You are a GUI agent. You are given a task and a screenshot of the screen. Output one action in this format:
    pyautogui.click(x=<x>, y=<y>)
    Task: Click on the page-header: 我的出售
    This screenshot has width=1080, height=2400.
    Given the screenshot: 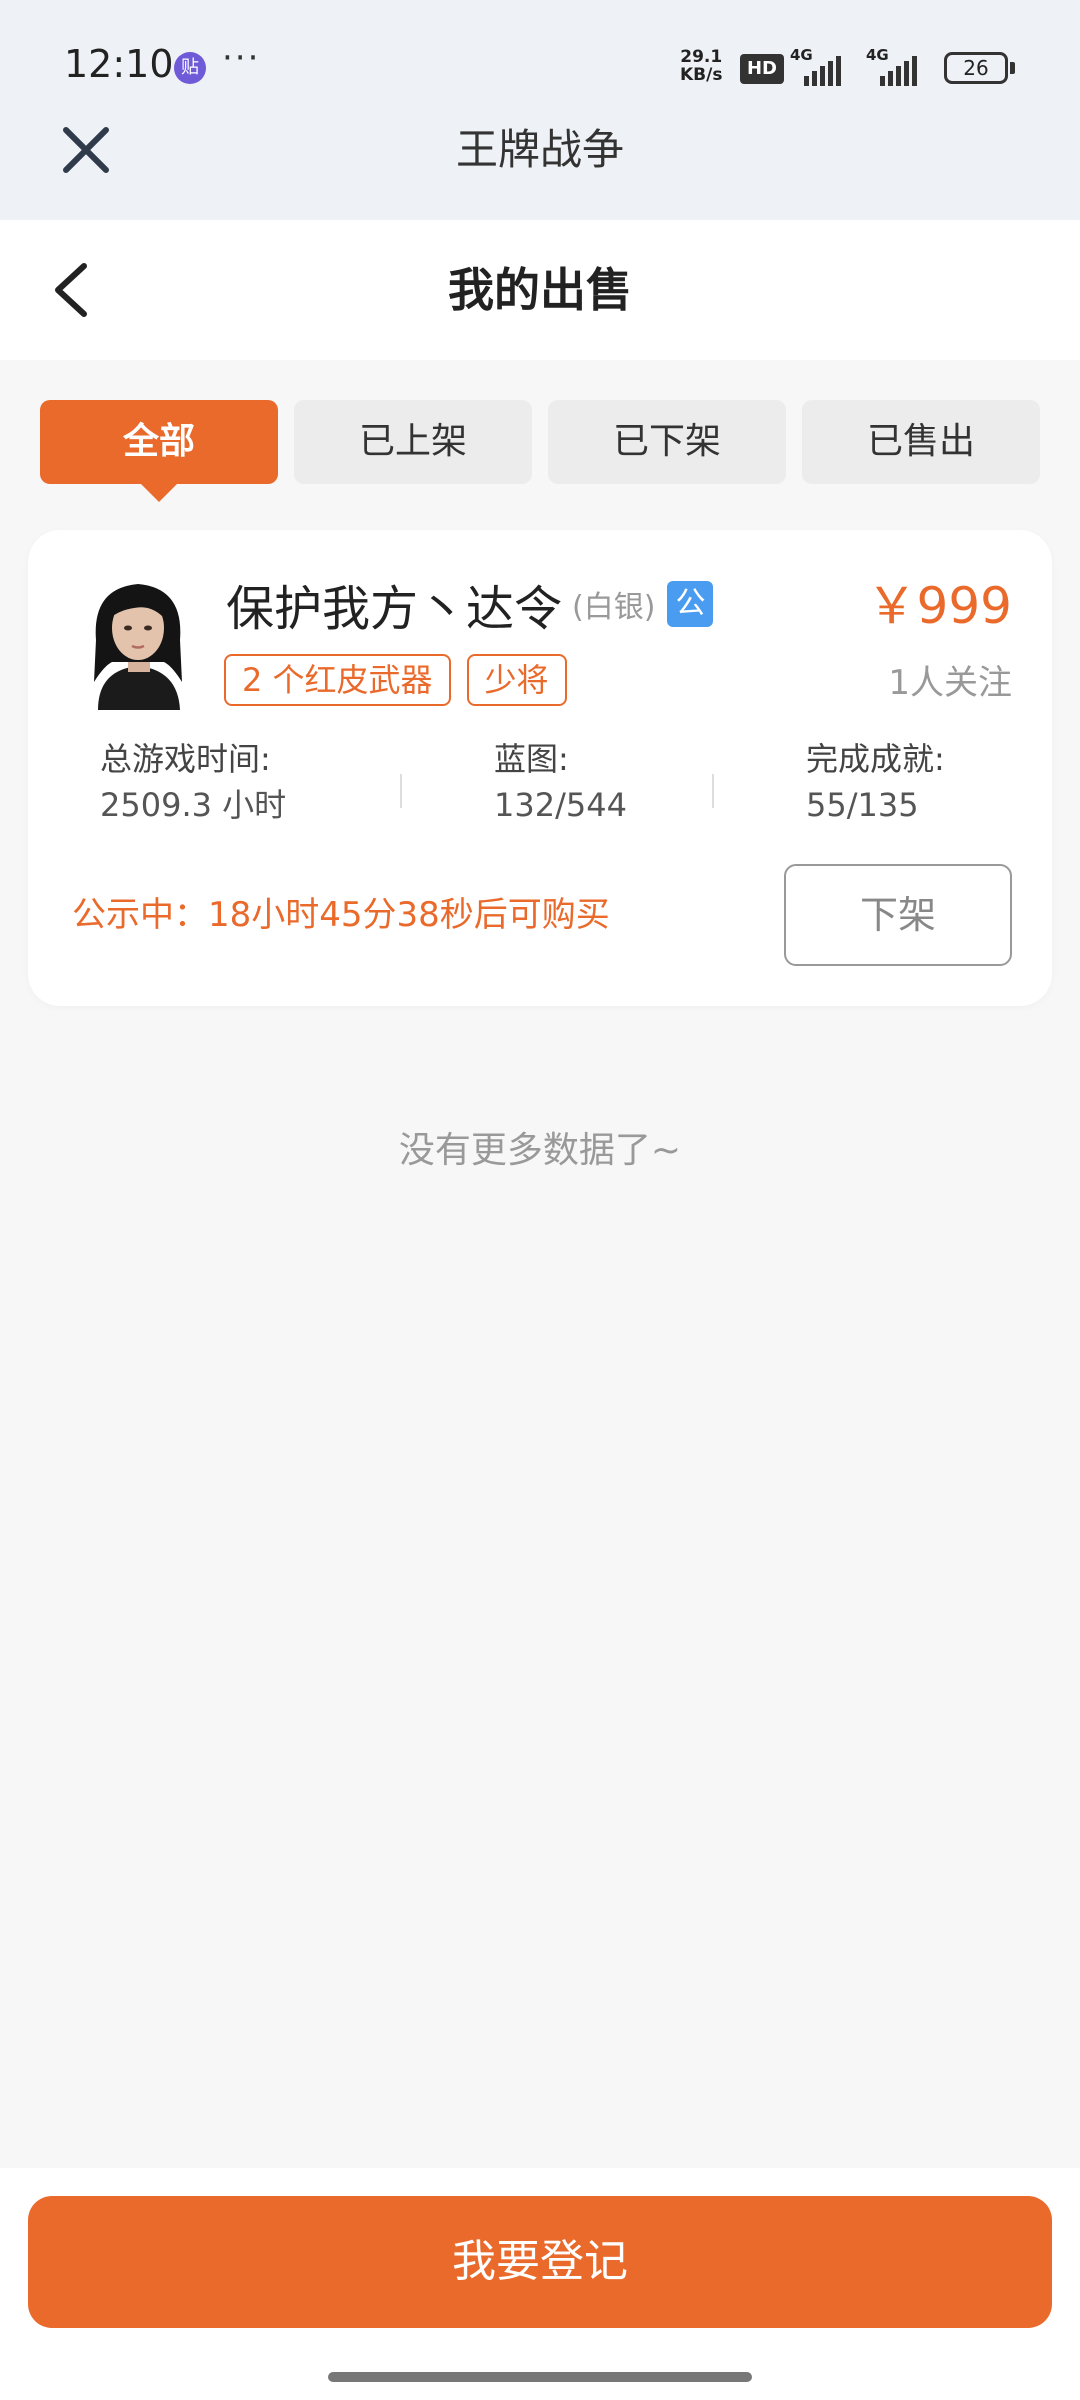 What is the action you would take?
    pyautogui.click(x=540, y=290)
    